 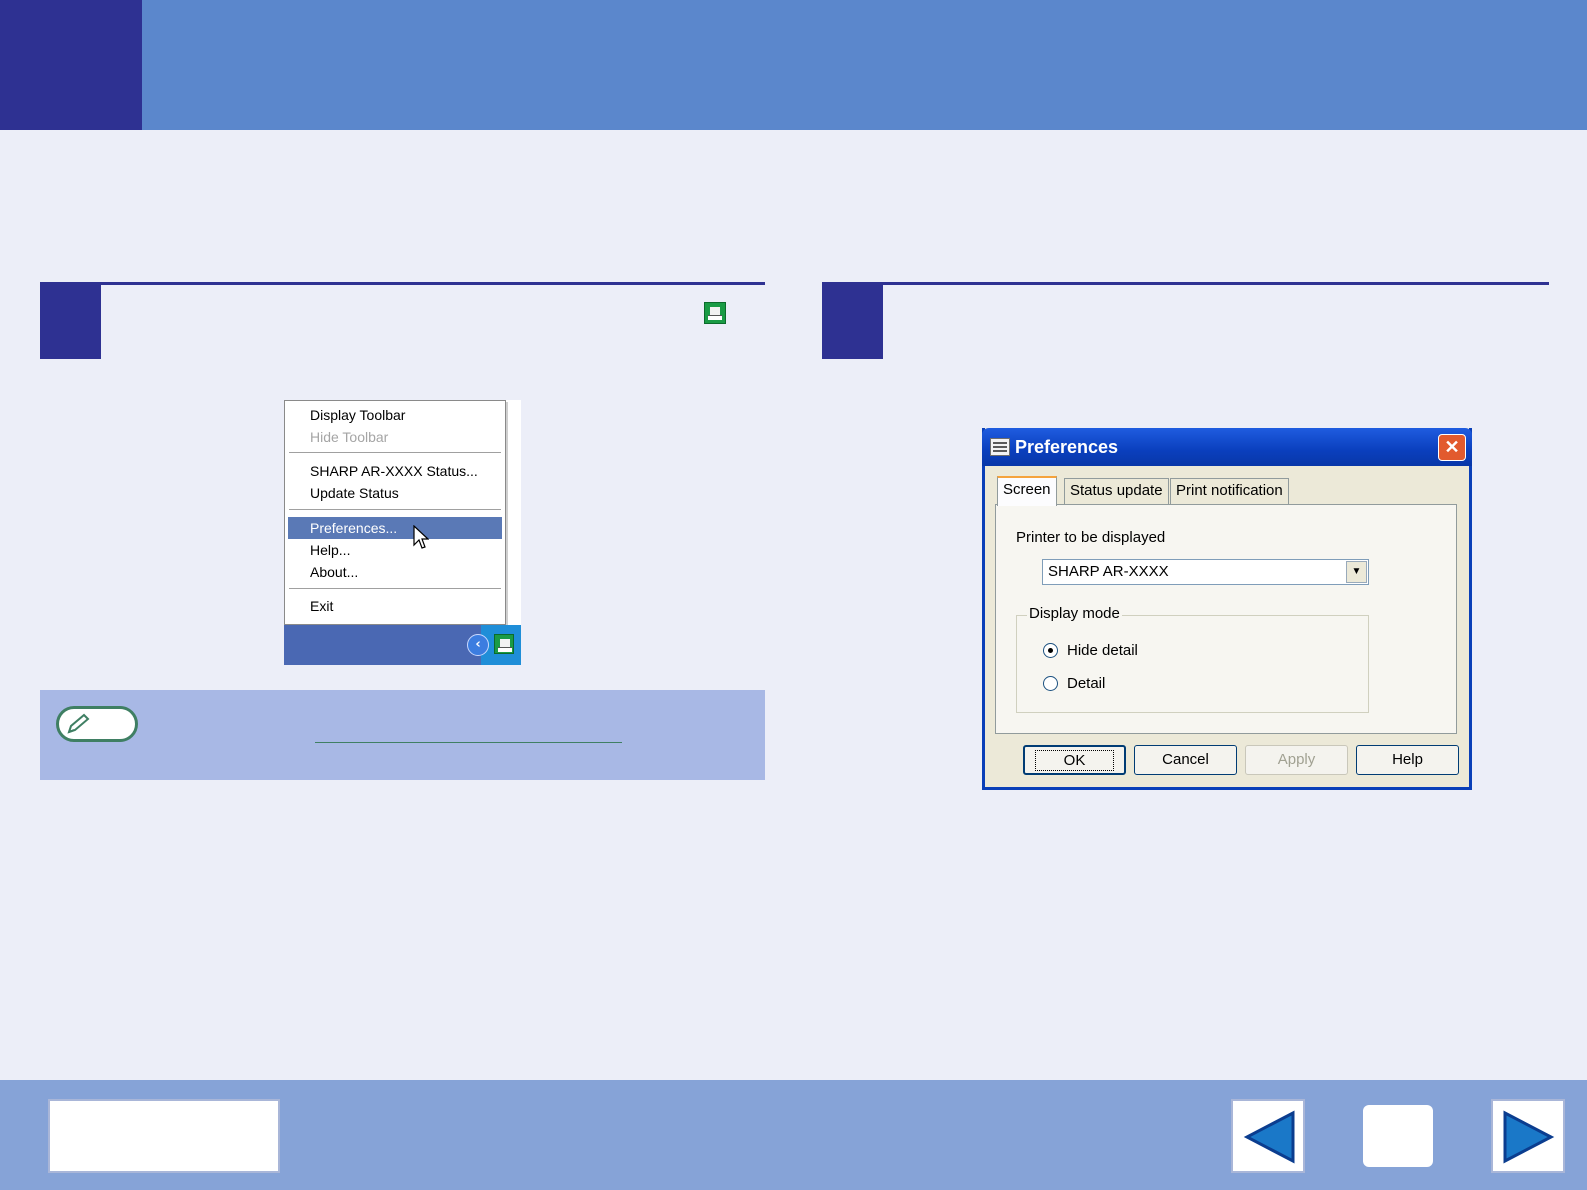 What do you see at coordinates (1027, 491) in the screenshot?
I see `tab-screen: Screen` at bounding box center [1027, 491].